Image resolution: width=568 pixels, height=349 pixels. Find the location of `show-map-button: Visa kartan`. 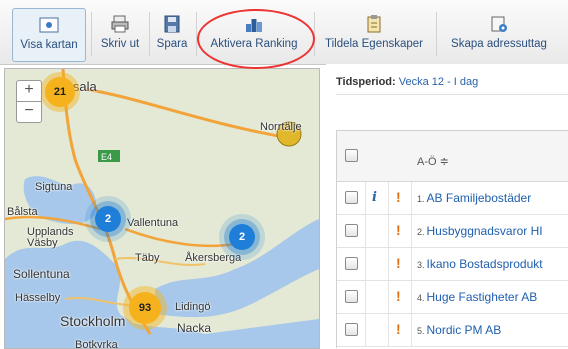

show-map-button: Visa kartan is located at coordinates (49, 35).